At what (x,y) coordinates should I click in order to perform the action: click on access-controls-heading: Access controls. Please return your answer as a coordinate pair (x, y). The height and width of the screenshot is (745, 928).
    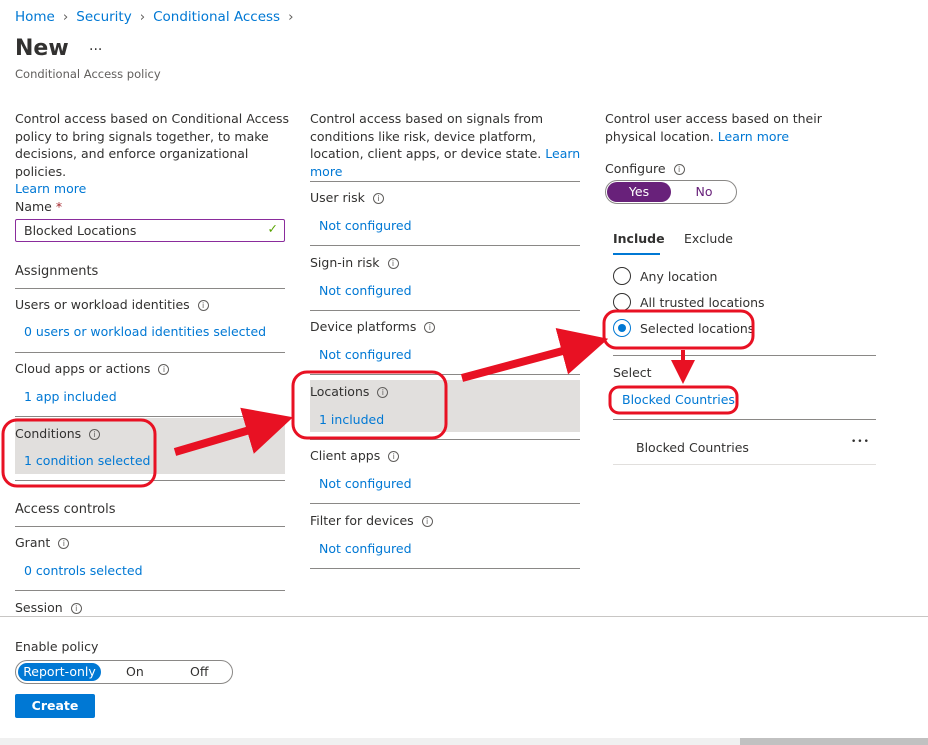
    Looking at the image, I should click on (65, 509).